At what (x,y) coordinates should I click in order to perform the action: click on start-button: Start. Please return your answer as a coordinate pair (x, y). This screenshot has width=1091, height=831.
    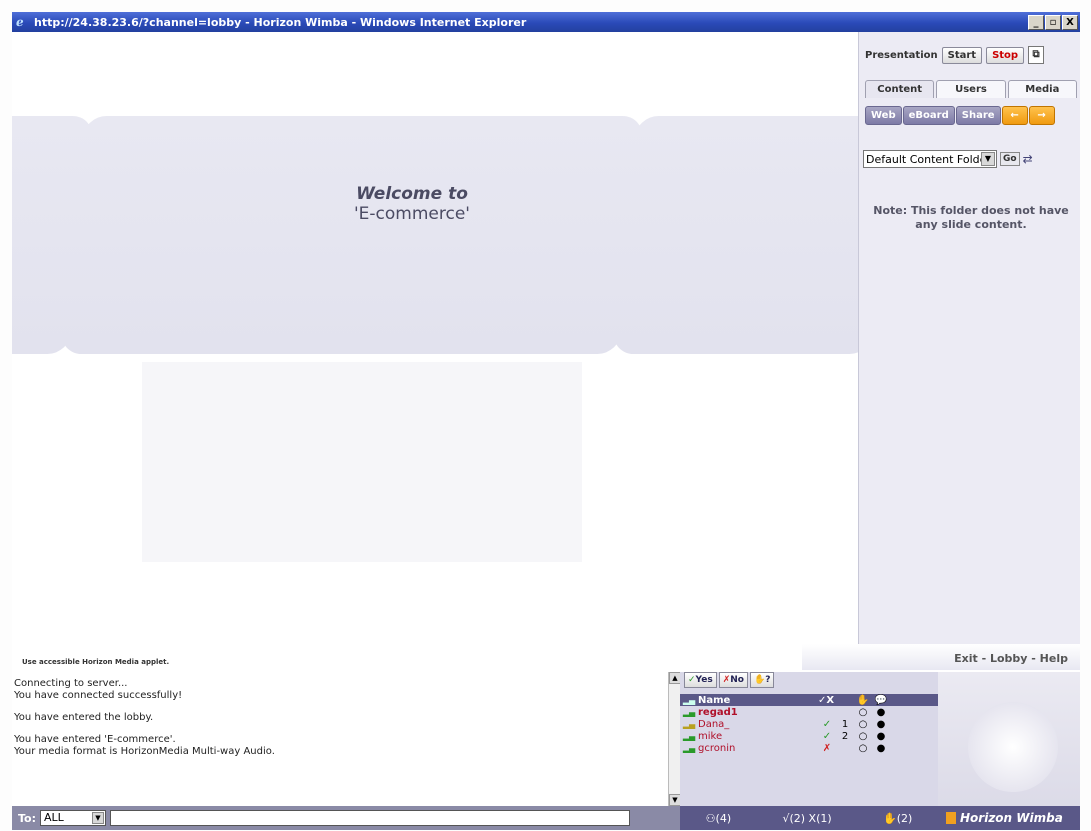
    Looking at the image, I should click on (962, 55).